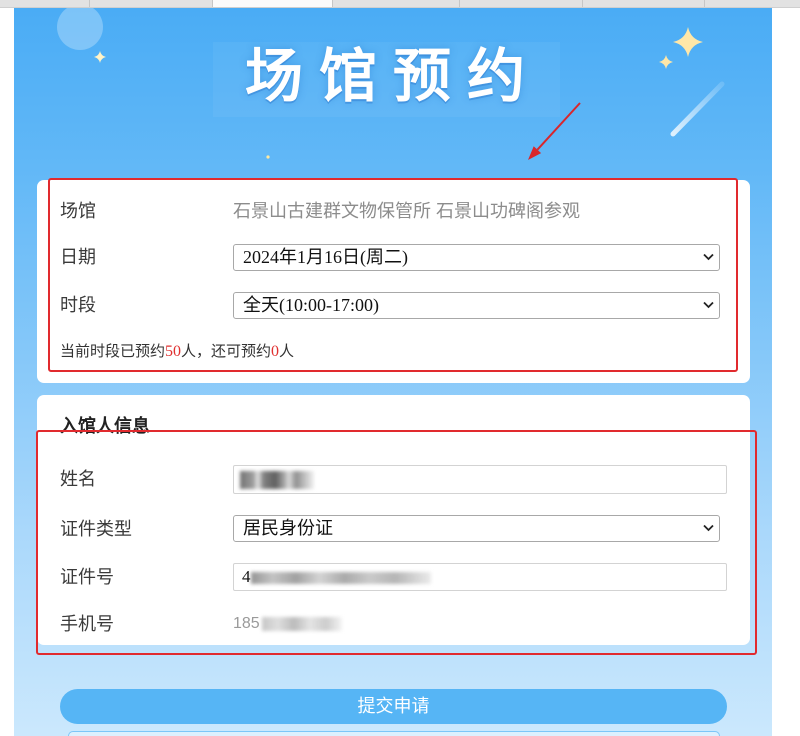 This screenshot has width=800, height=736. I want to click on annotation-arrow, so click(554, 131).